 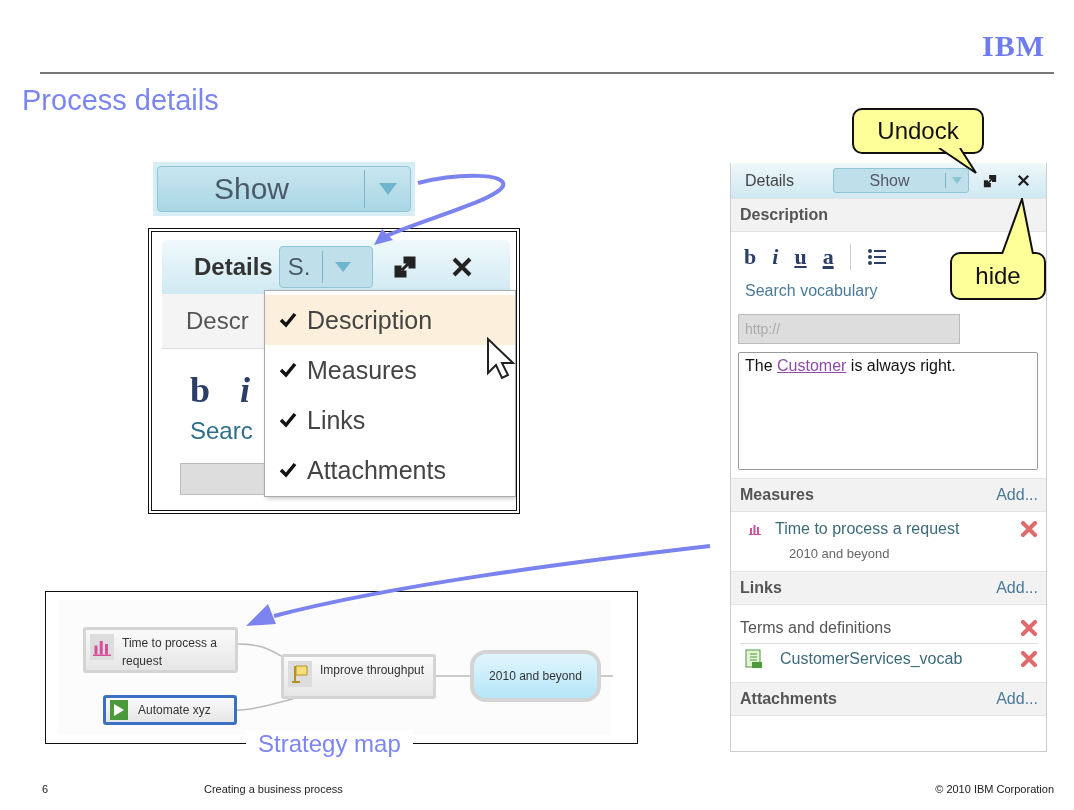 What do you see at coordinates (811, 291) in the screenshot?
I see `search-link: Search vocabulary` at bounding box center [811, 291].